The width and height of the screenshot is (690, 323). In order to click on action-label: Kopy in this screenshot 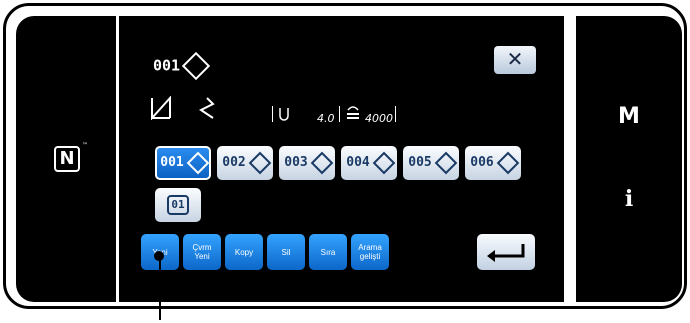, I will do `click(244, 252)`.